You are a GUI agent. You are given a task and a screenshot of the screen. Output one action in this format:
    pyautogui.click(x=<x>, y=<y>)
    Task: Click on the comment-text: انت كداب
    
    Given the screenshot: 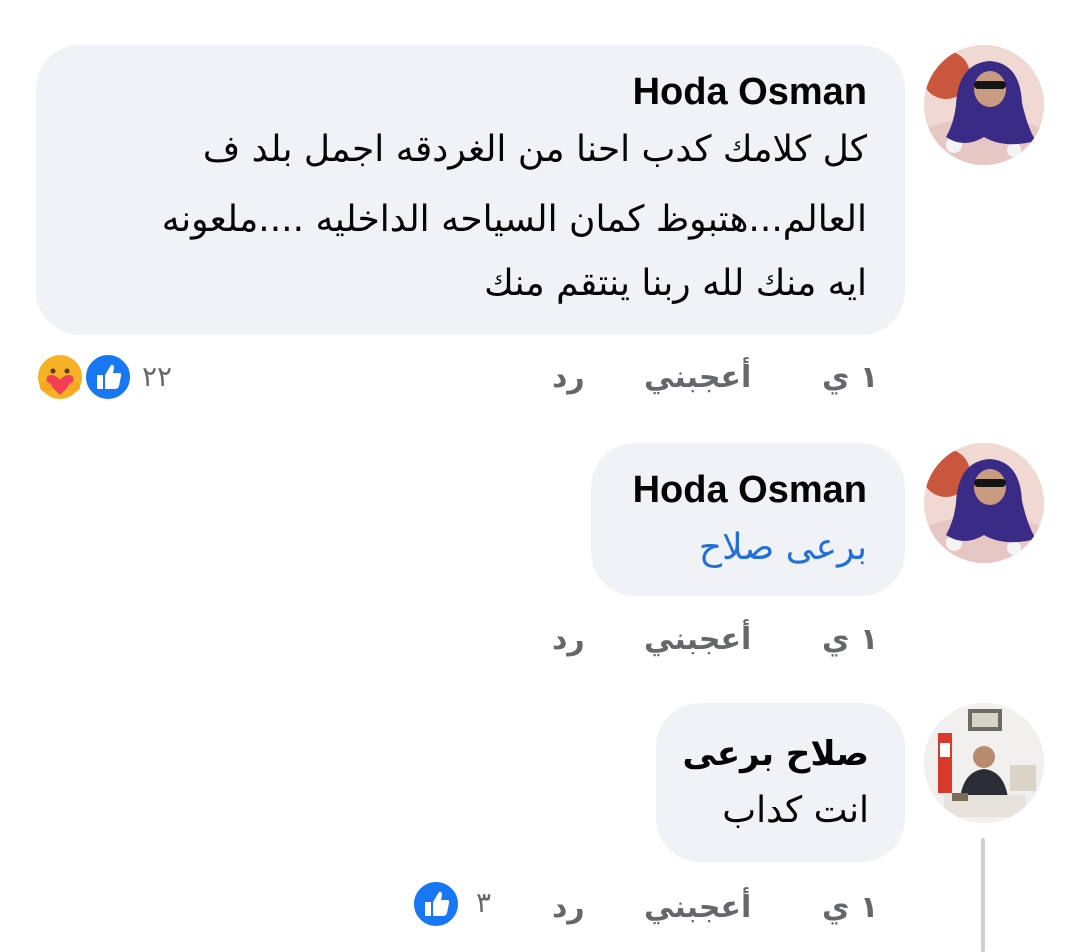 What is the action you would take?
    pyautogui.click(x=795, y=810)
    